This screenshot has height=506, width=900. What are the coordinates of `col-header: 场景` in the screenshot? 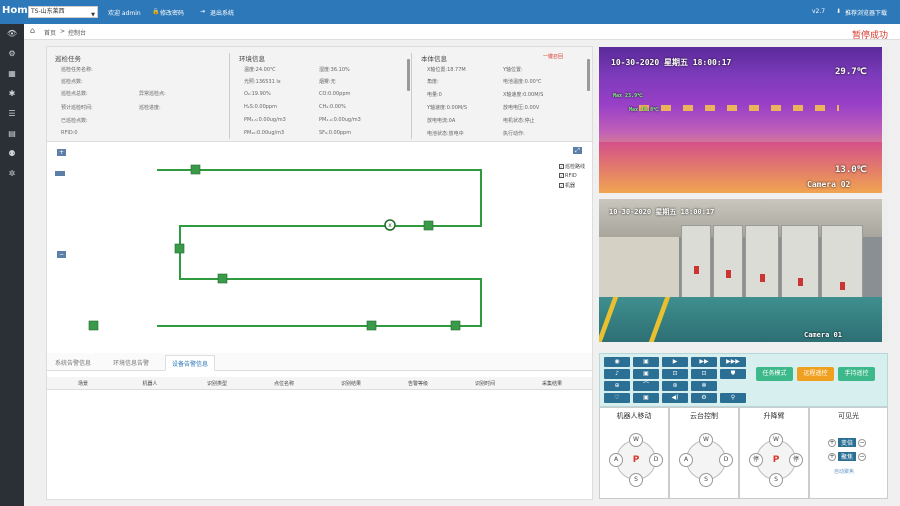 It's located at (83, 384).